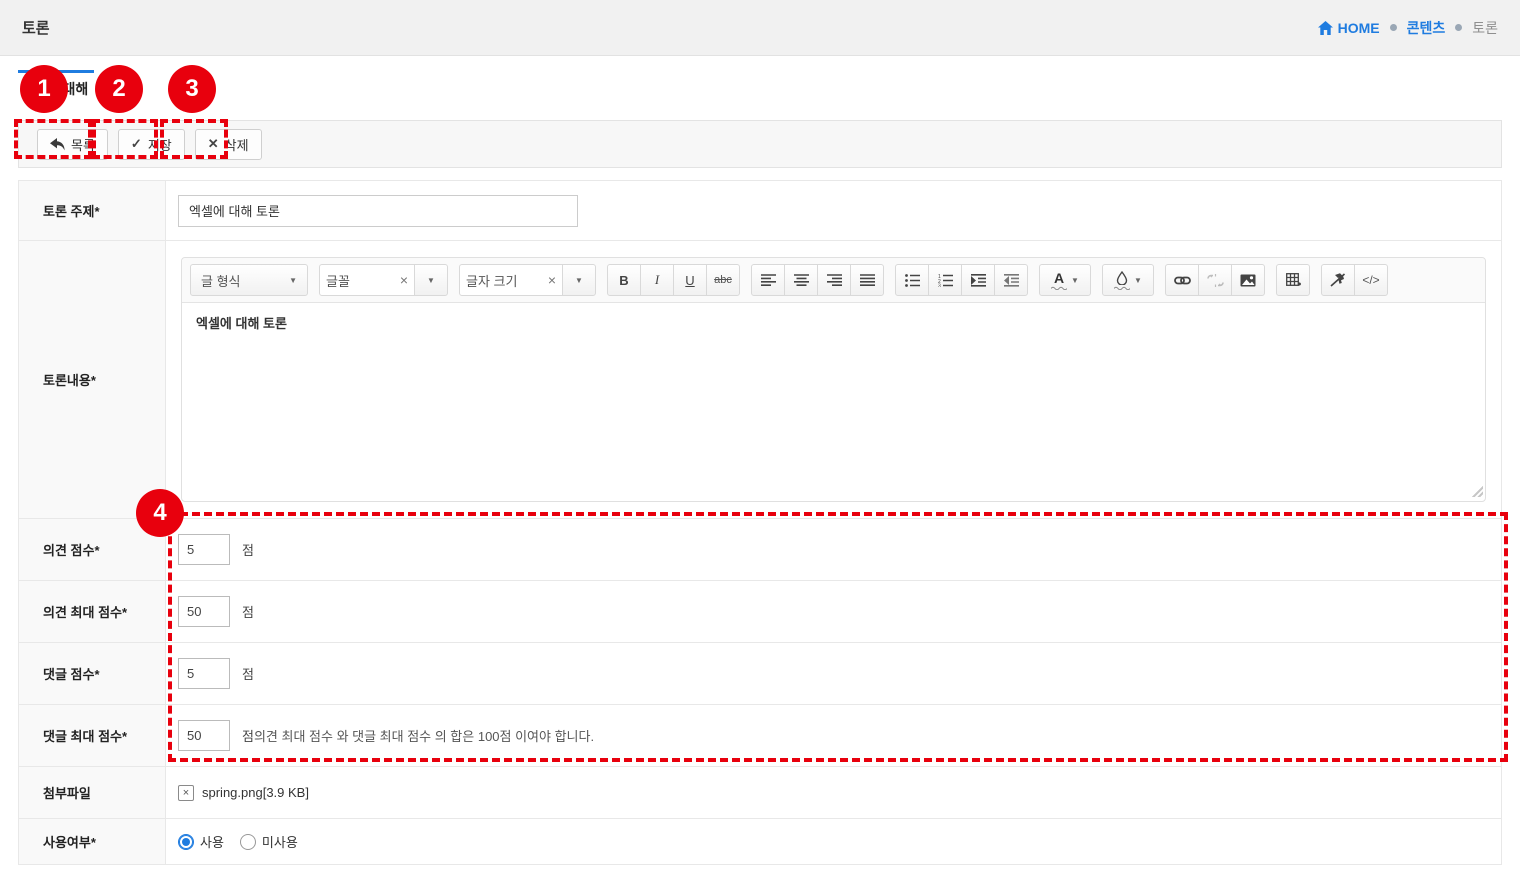 This screenshot has height=872, width=1520. I want to click on font-family-dropdown: ▼, so click(431, 280).